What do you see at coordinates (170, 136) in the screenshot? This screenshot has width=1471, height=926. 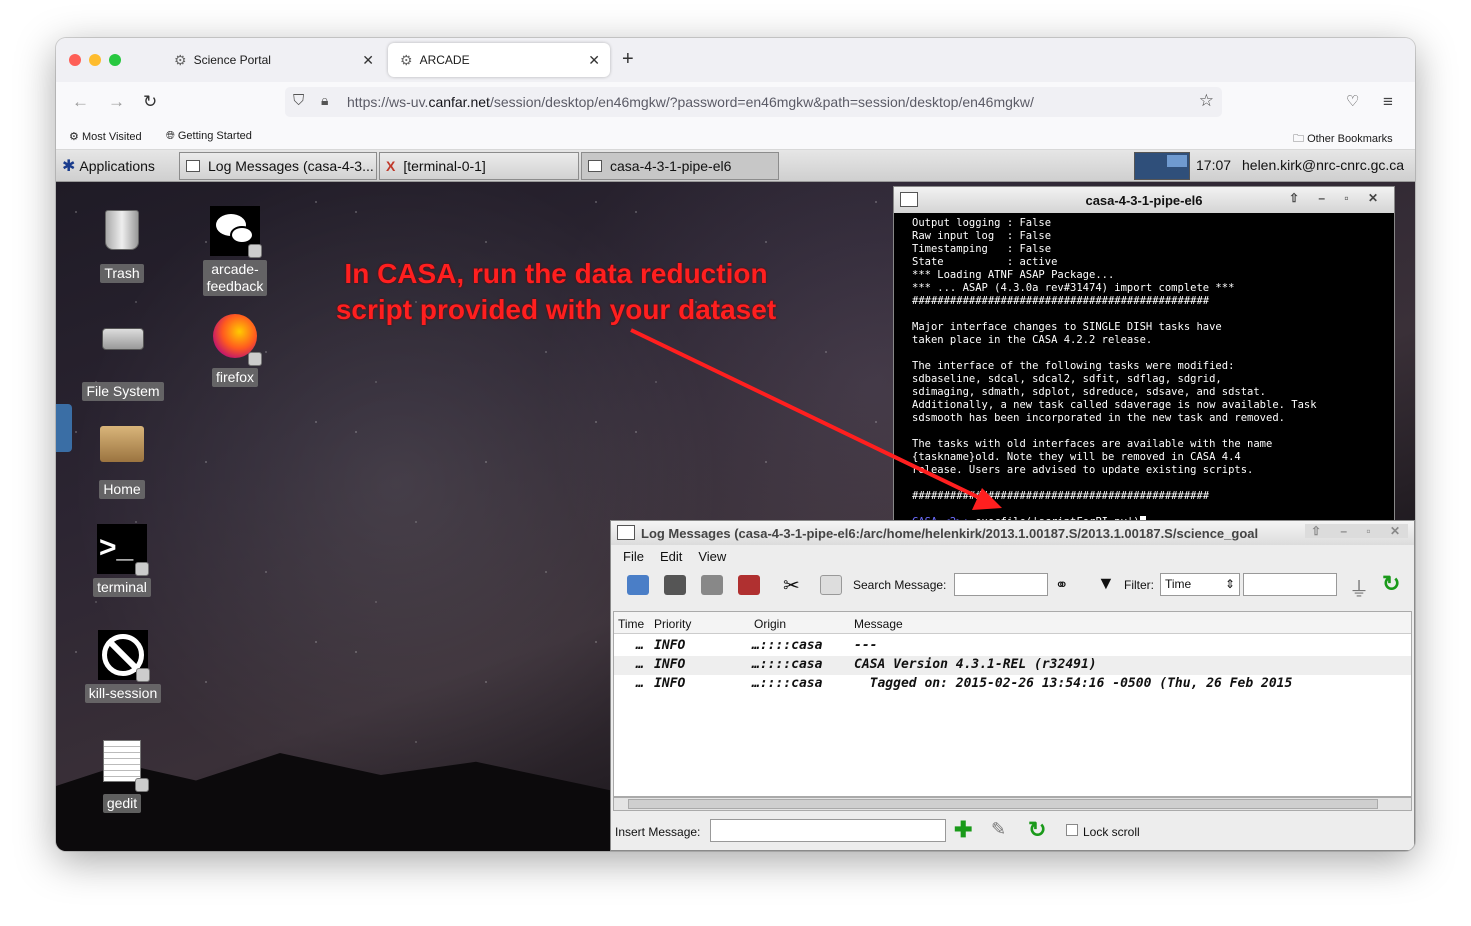 I see `globe-icon: 🌐︎` at bounding box center [170, 136].